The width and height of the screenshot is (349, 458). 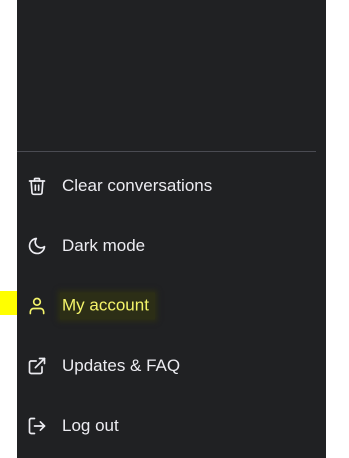 I want to click on dark-mode-label: Dark mode, so click(x=104, y=245).